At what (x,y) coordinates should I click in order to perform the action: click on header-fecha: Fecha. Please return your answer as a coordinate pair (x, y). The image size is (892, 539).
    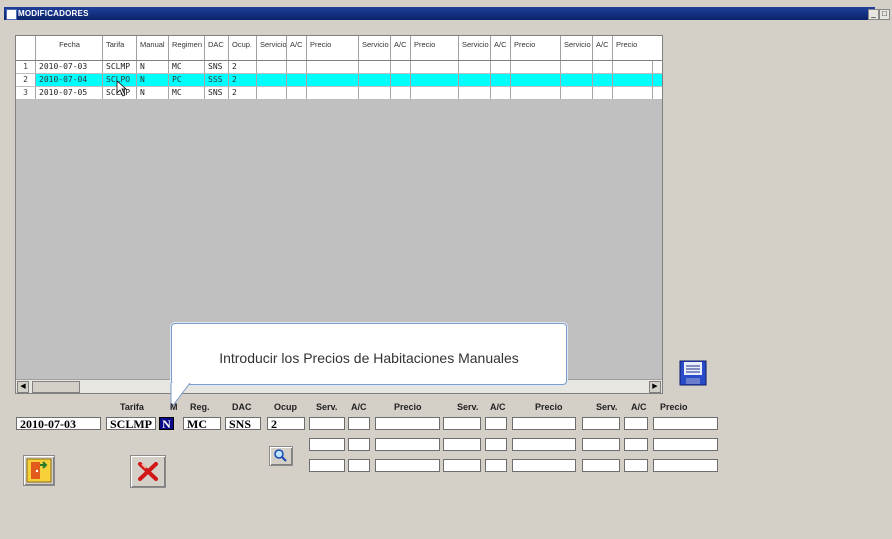
    Looking at the image, I should click on (69, 48).